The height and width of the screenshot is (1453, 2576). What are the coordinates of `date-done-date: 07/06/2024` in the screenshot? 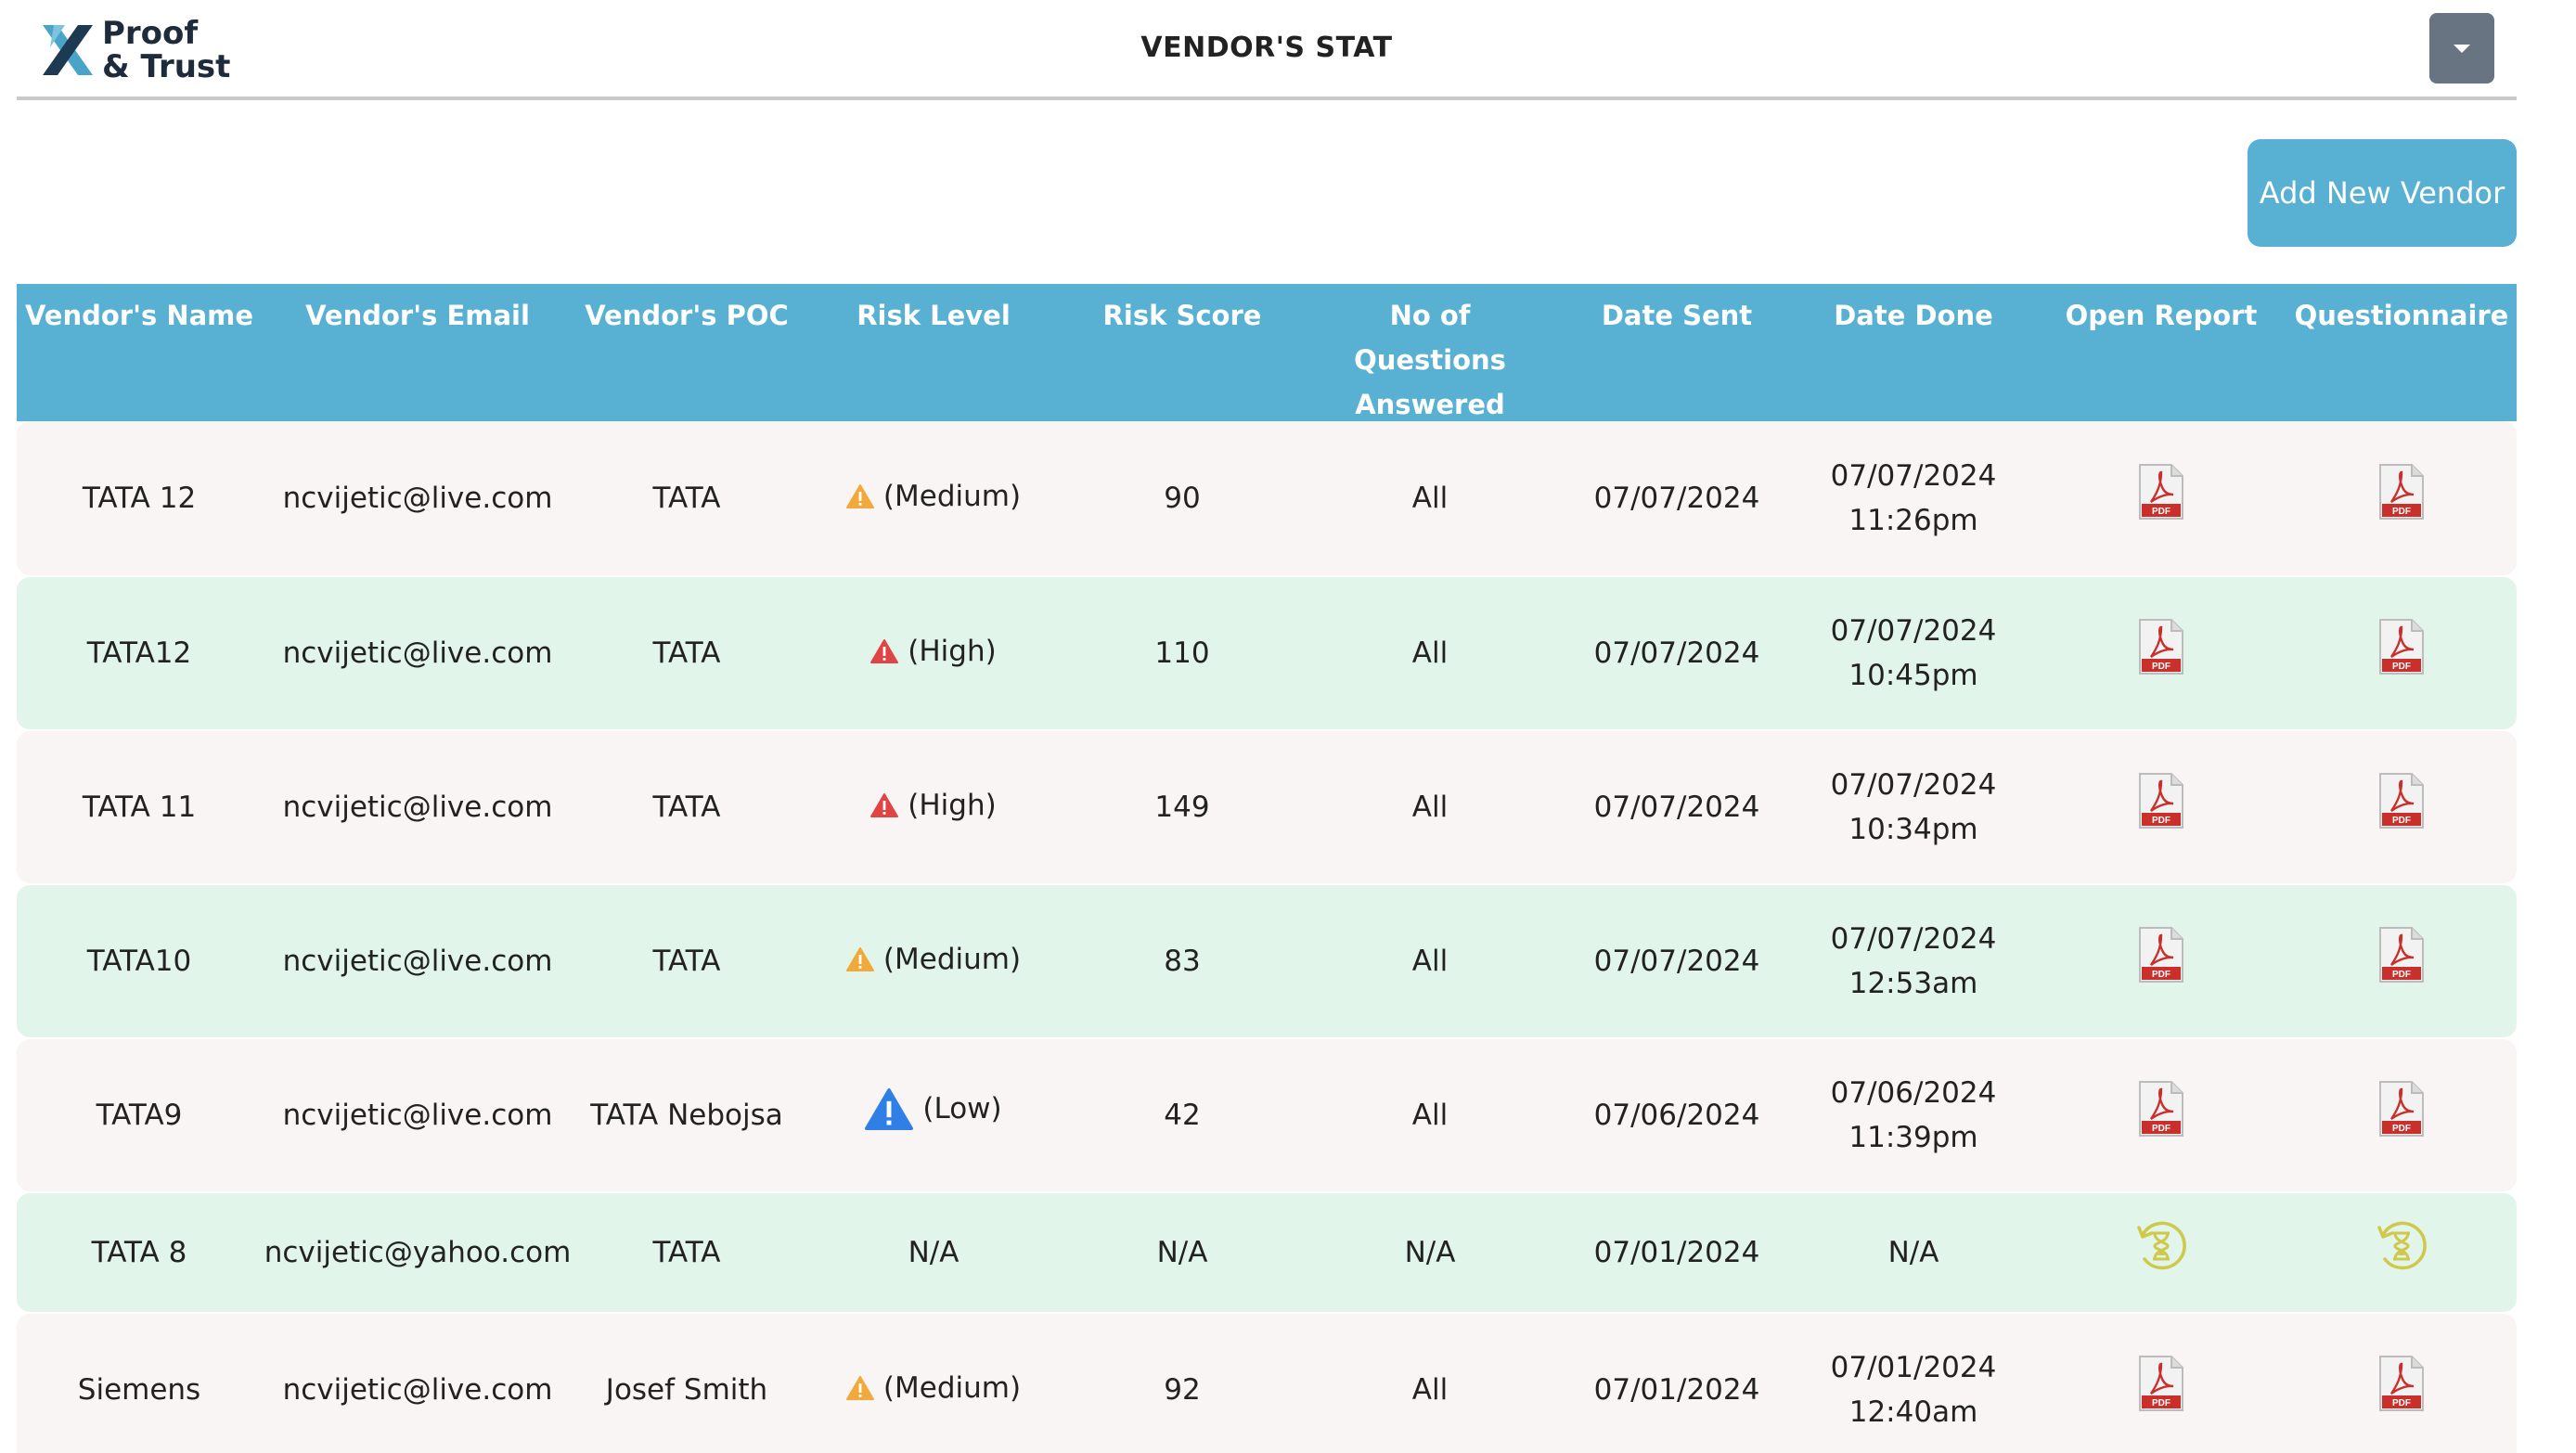 It's located at (1914, 1093).